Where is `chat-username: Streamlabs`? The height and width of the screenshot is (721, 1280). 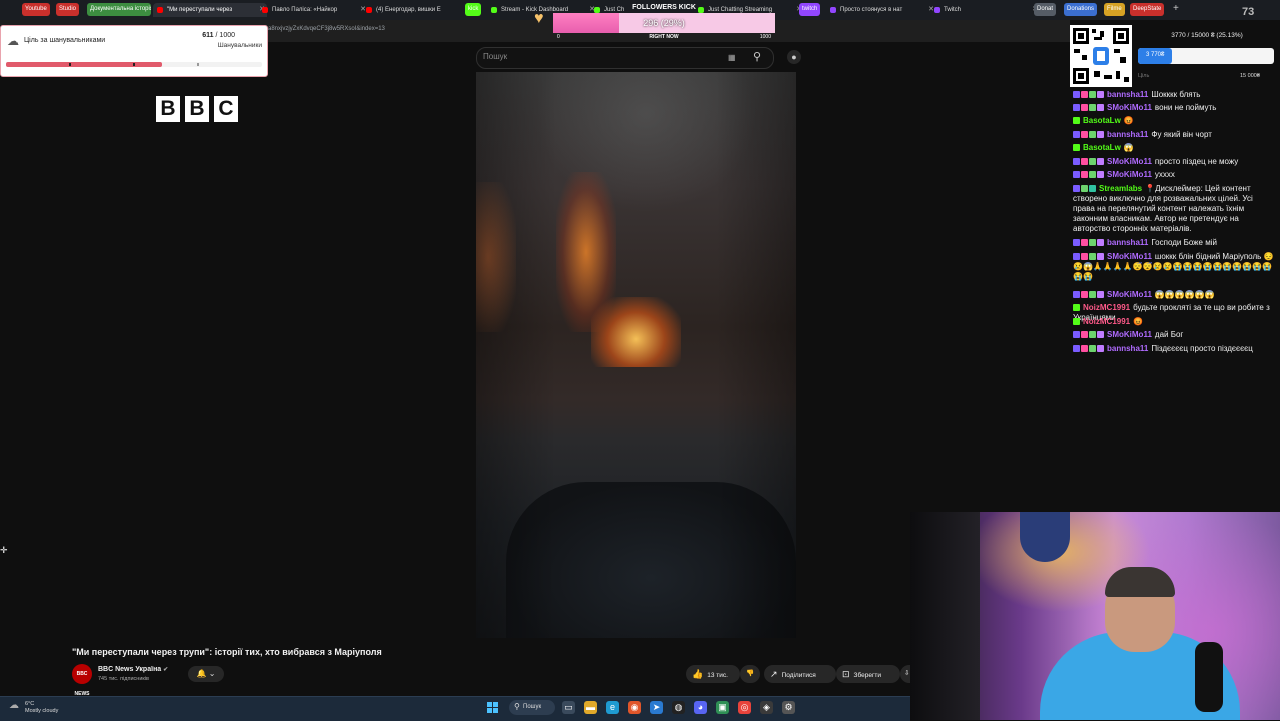 chat-username: Streamlabs is located at coordinates (1120, 188).